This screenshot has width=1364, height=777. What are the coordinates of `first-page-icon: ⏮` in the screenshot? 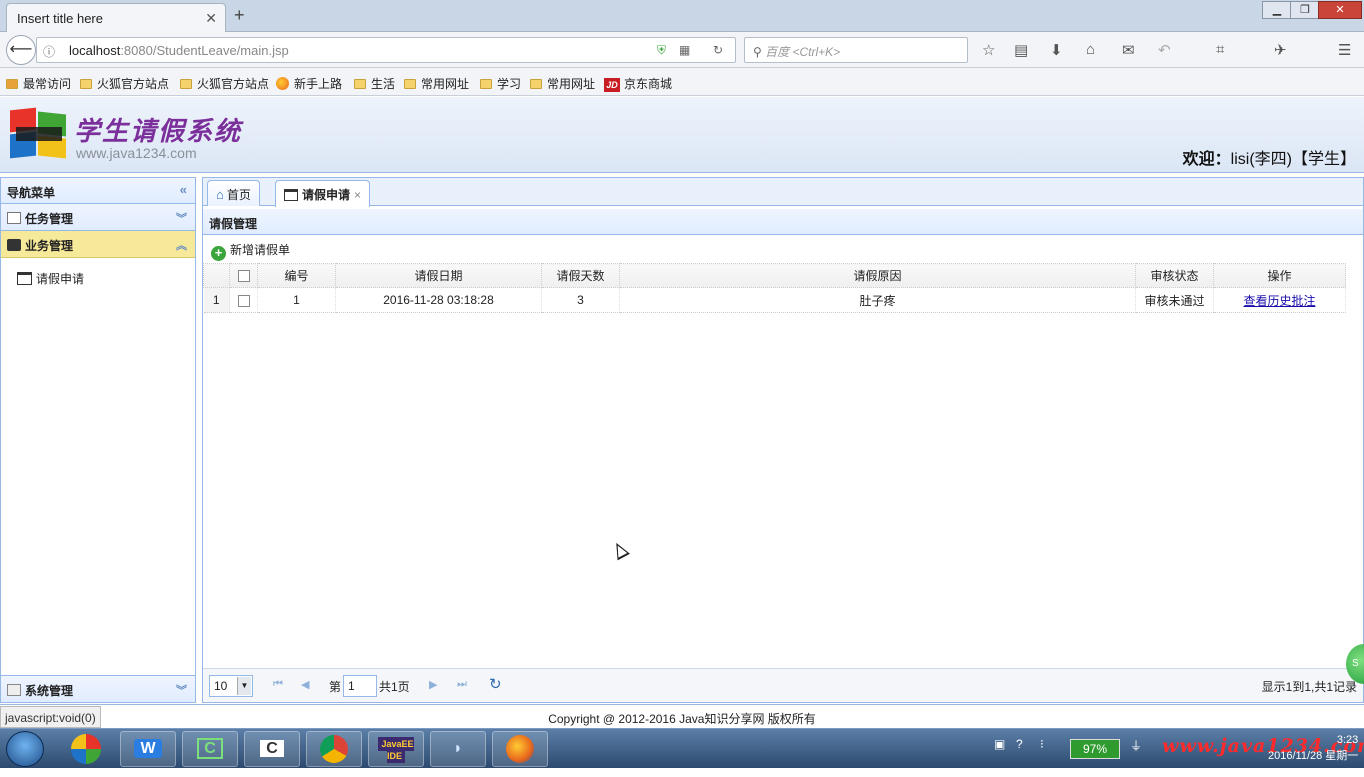 It's located at (278, 684).